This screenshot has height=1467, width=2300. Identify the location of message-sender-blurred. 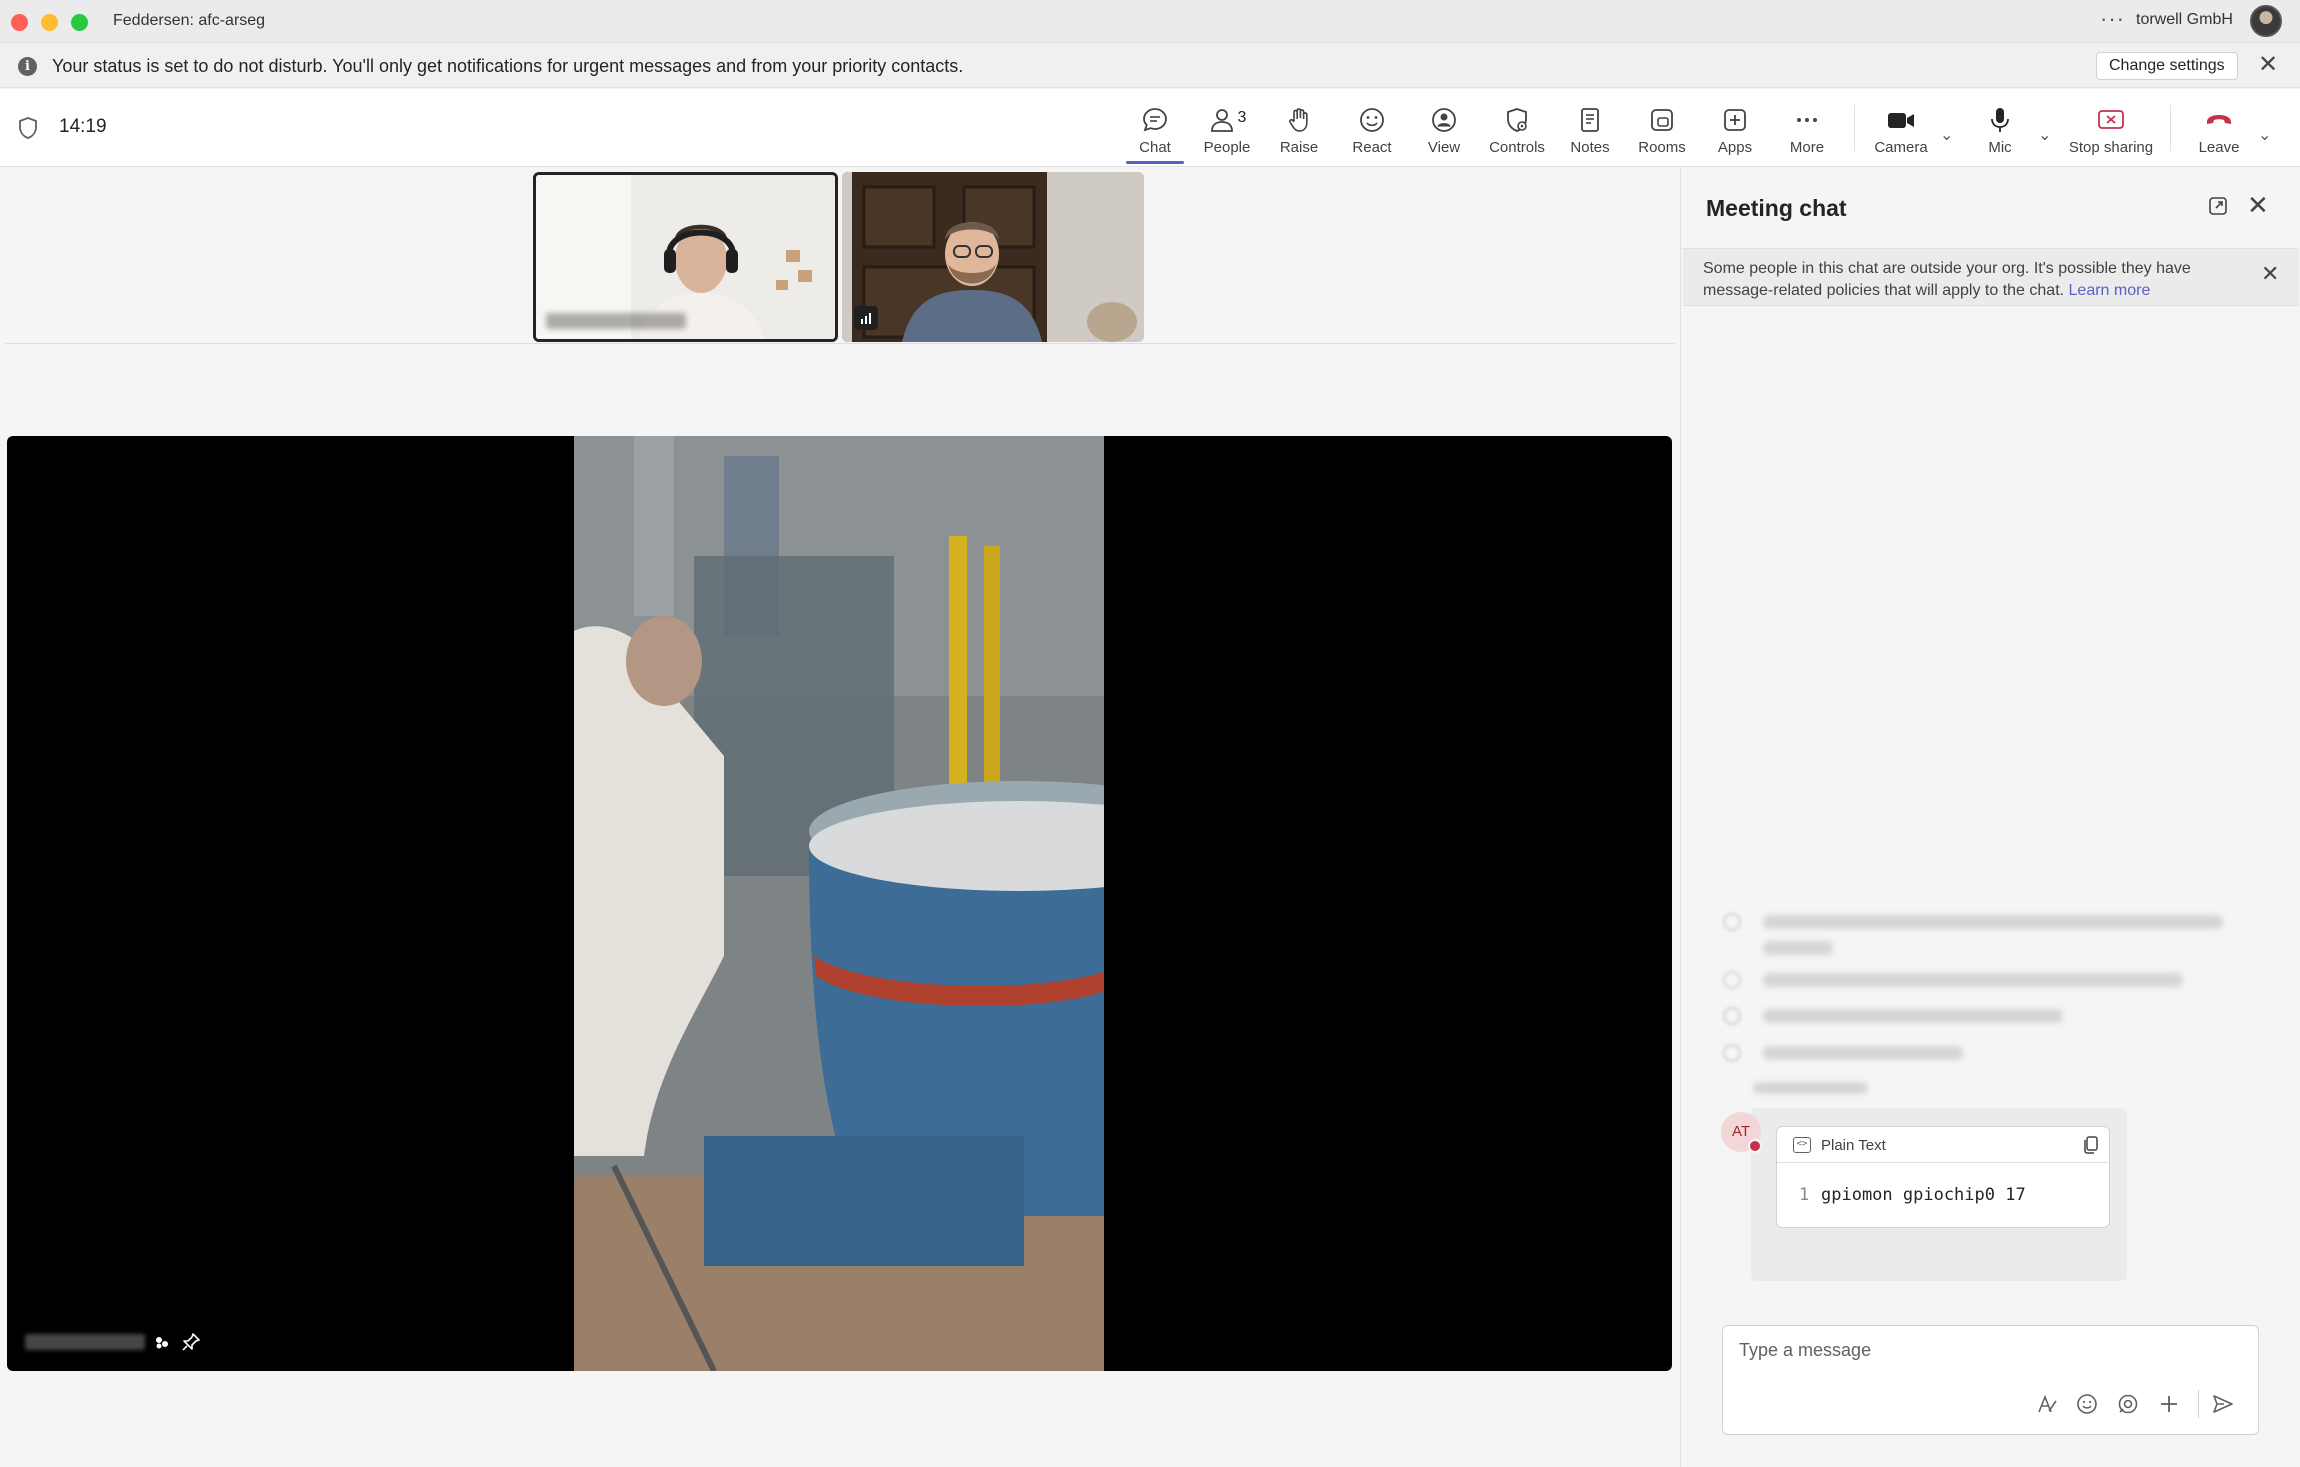
(1810, 1088).